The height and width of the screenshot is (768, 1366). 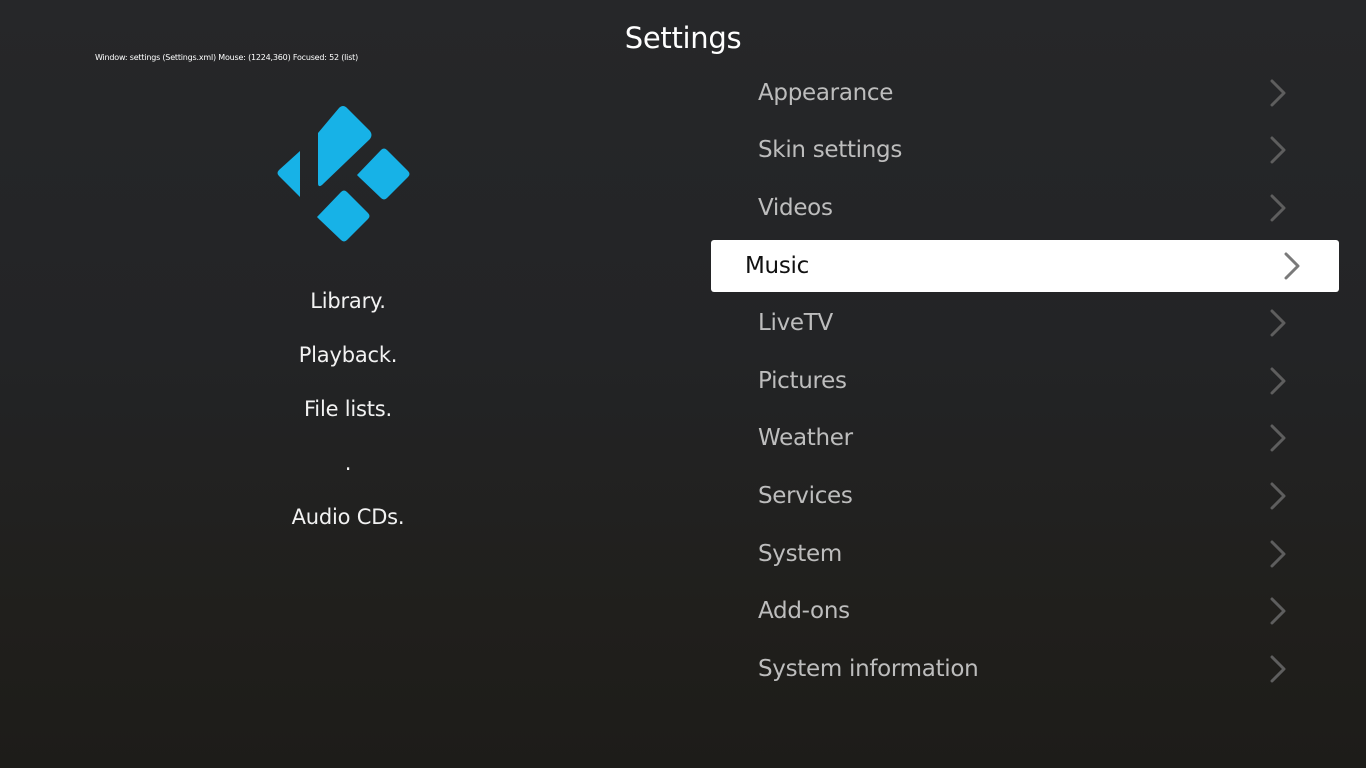 I want to click on description-line: Playback., so click(x=348, y=355).